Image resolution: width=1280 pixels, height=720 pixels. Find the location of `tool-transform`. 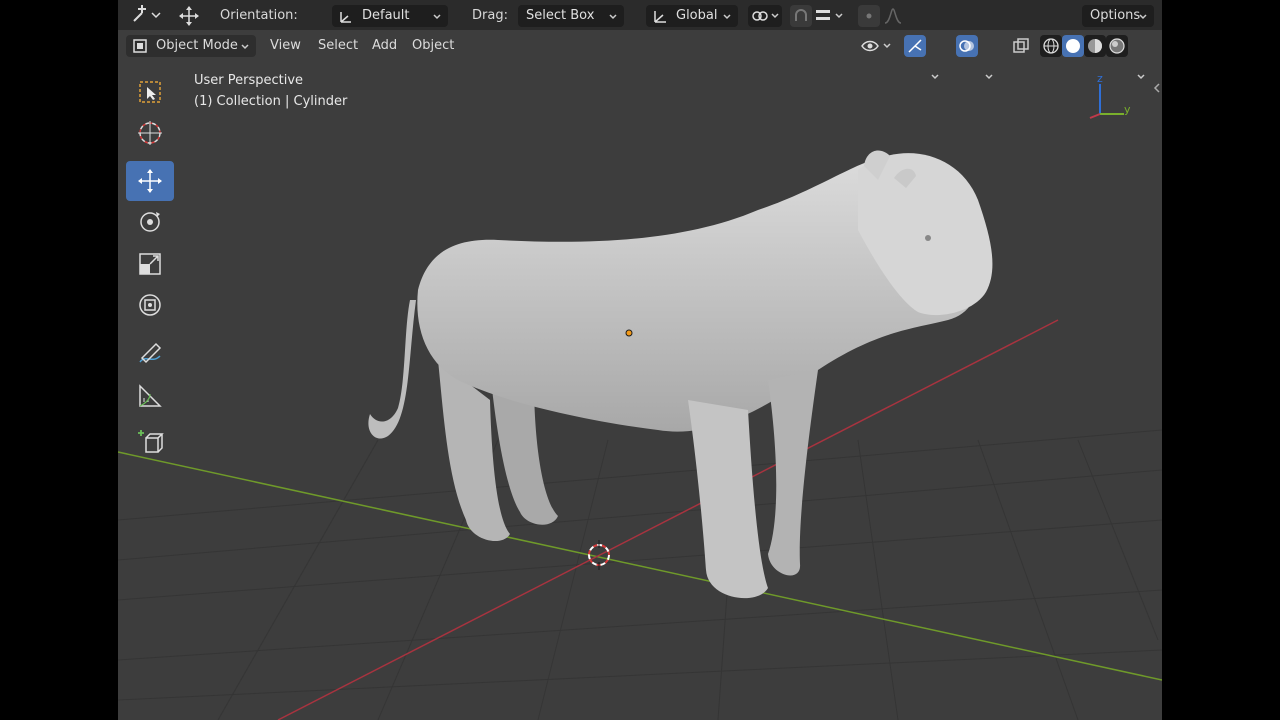

tool-transform is located at coordinates (150, 305).